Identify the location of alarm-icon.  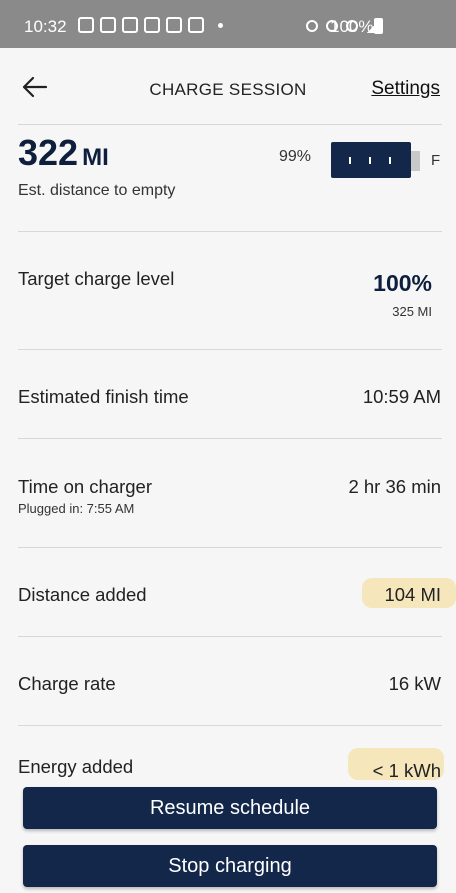
(312, 26).